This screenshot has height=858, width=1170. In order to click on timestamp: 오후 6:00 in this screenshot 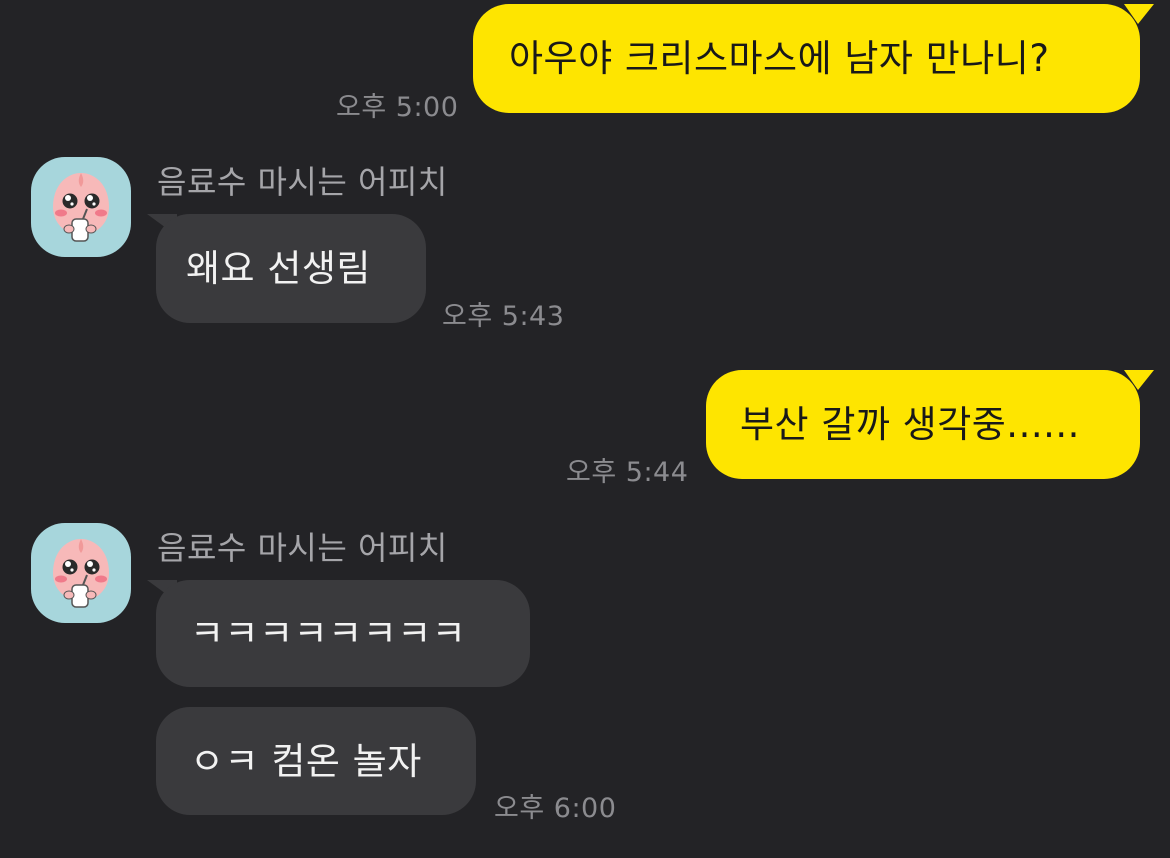, I will do `click(555, 808)`.